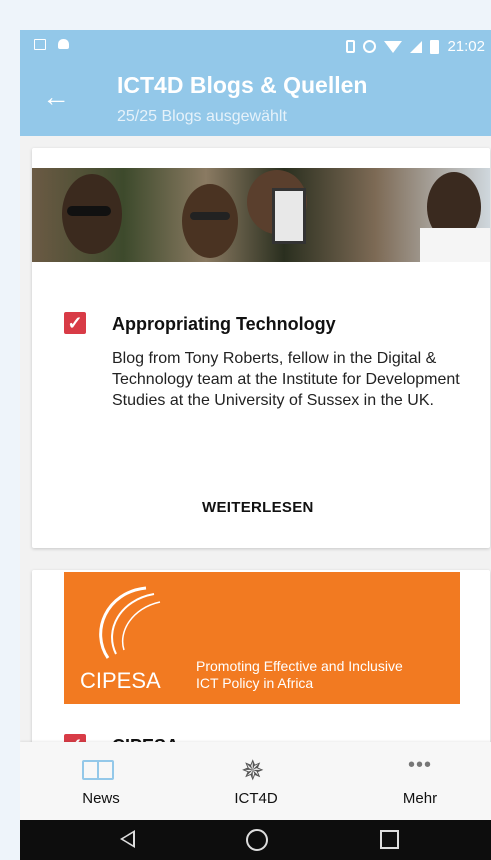 Image resolution: width=491 pixels, height=860 pixels. Describe the element at coordinates (389, 839) in the screenshot. I see `recent-apps-icon` at that location.